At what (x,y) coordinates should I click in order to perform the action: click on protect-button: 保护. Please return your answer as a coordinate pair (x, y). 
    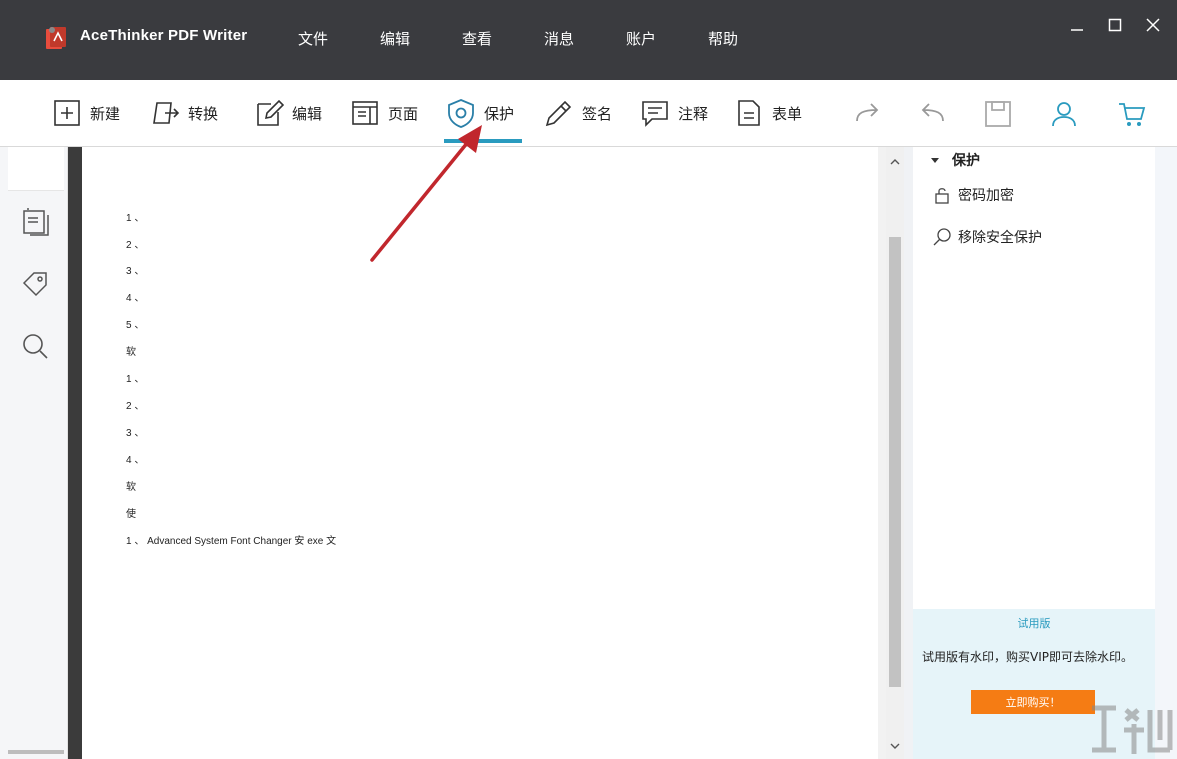
    Looking at the image, I should click on (480, 113).